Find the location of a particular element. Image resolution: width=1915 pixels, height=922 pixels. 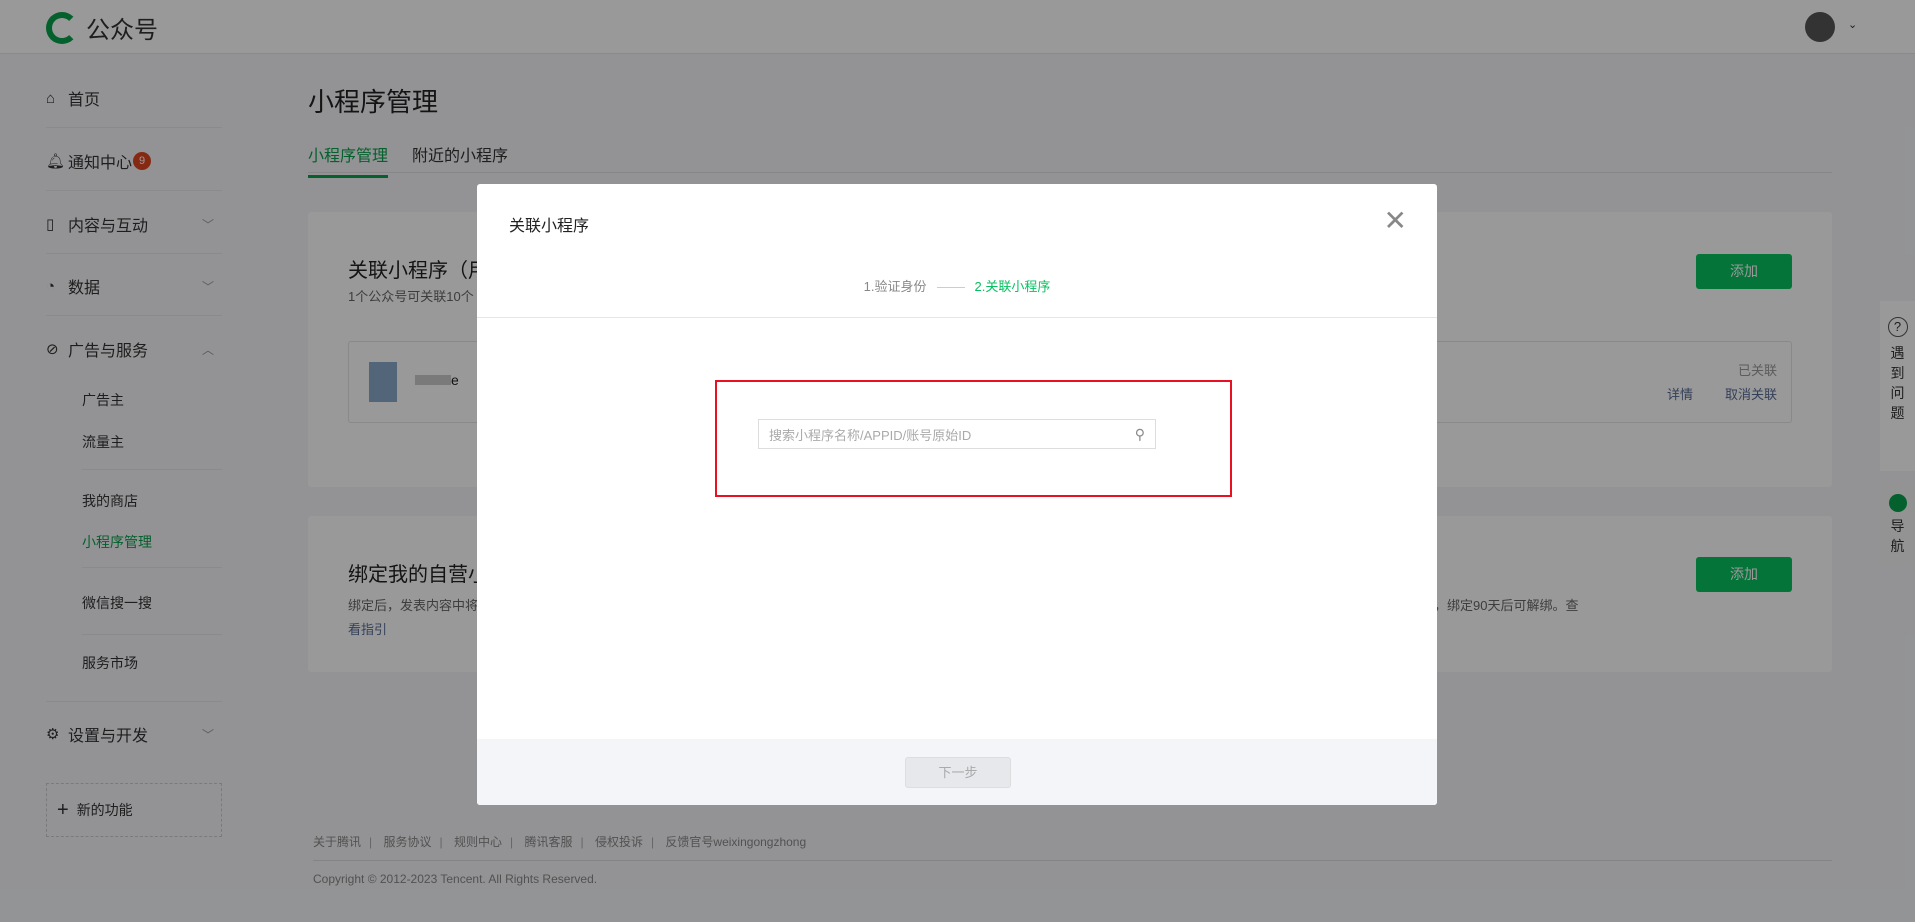

step-verify-identity: 1.验证身份 is located at coordinates (895, 286).